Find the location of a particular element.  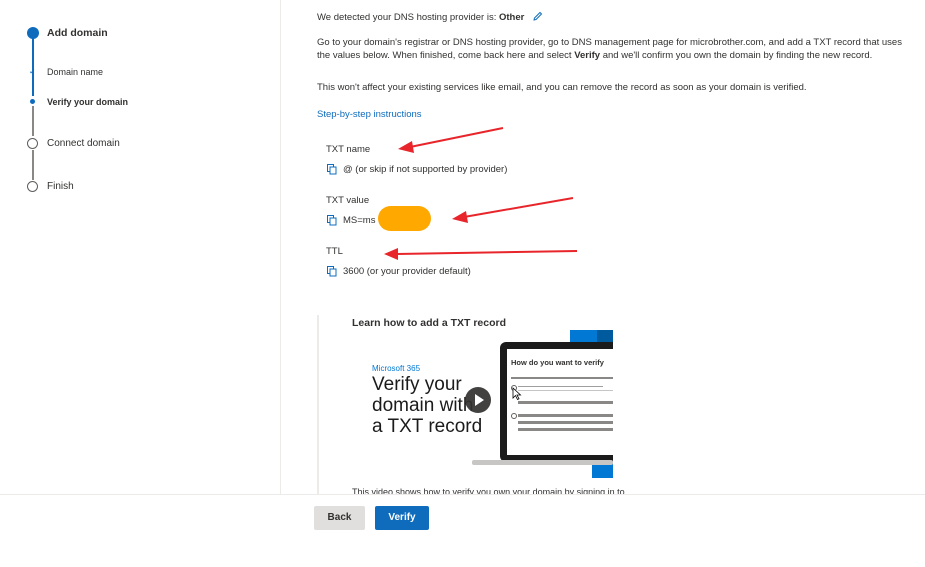

video-card-border is located at coordinates (318, 404).